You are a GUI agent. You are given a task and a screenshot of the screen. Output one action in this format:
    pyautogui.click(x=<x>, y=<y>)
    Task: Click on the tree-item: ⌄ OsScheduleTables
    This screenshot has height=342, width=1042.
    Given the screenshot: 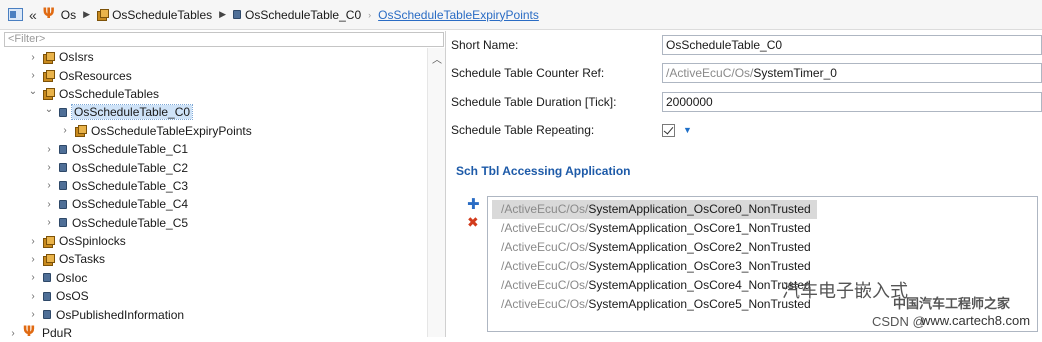 What is the action you would take?
    pyautogui.click(x=213, y=94)
    